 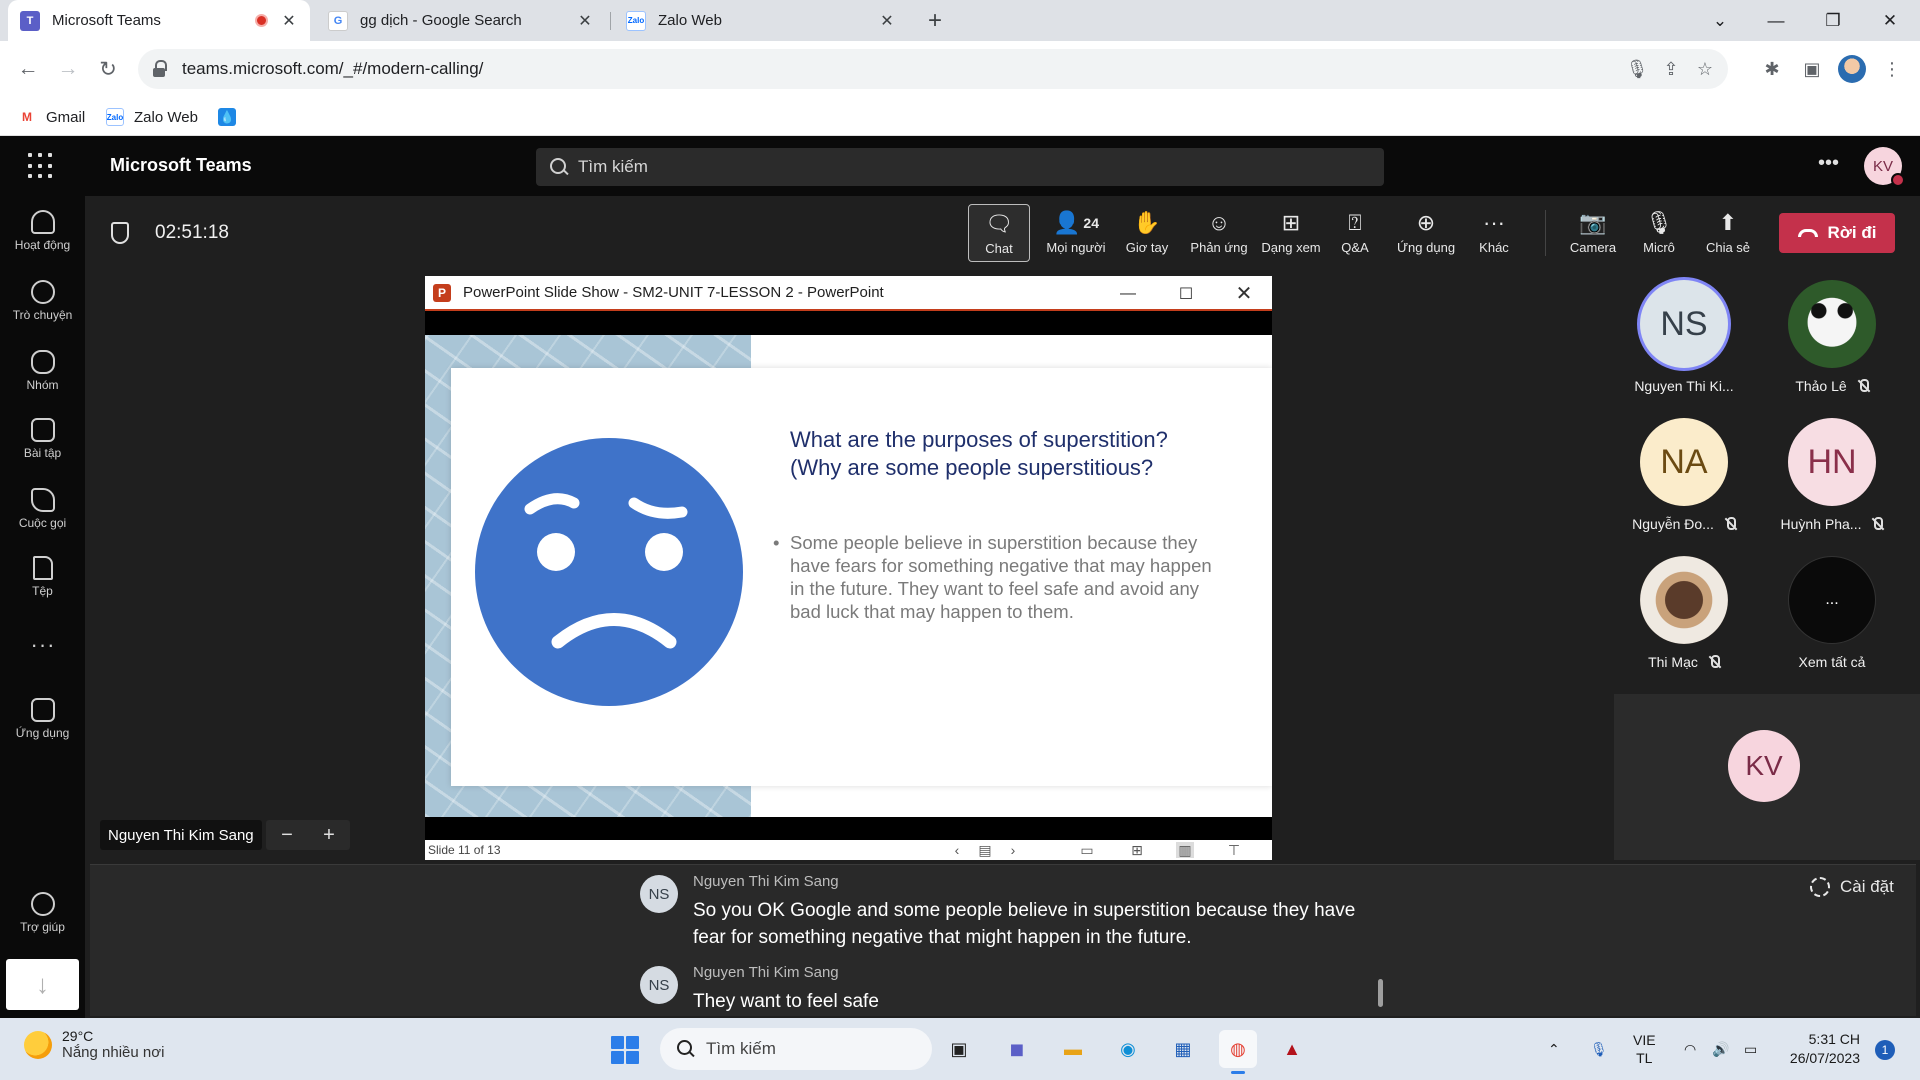 I want to click on start-button, so click(x=625, y=1050).